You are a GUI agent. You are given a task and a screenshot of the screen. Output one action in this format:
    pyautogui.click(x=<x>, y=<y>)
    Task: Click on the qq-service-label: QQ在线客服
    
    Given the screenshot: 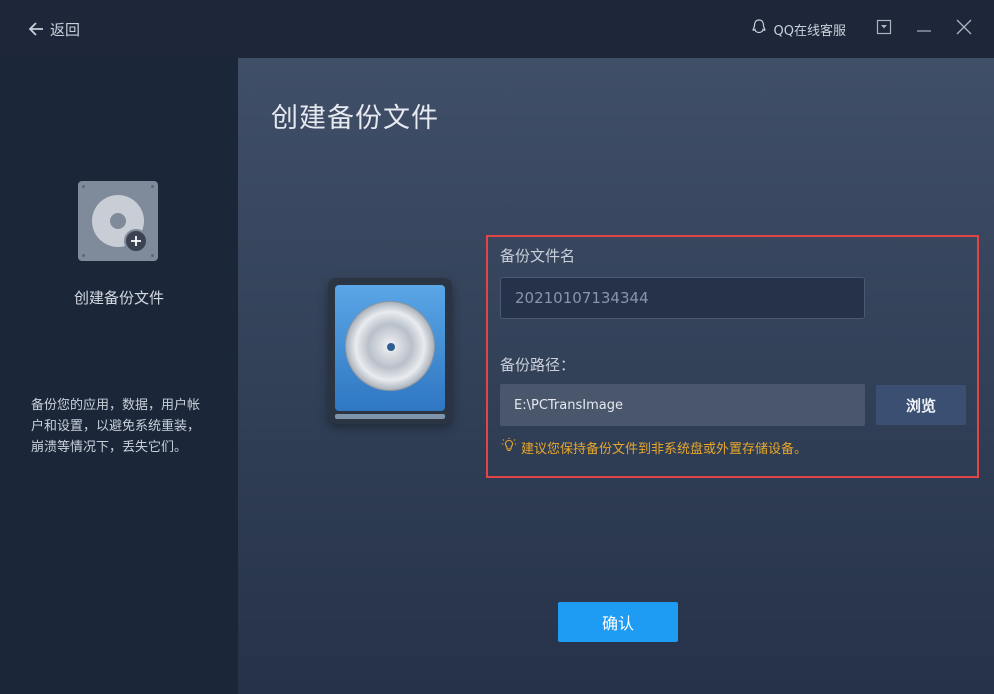 What is the action you would take?
    pyautogui.click(x=809, y=31)
    